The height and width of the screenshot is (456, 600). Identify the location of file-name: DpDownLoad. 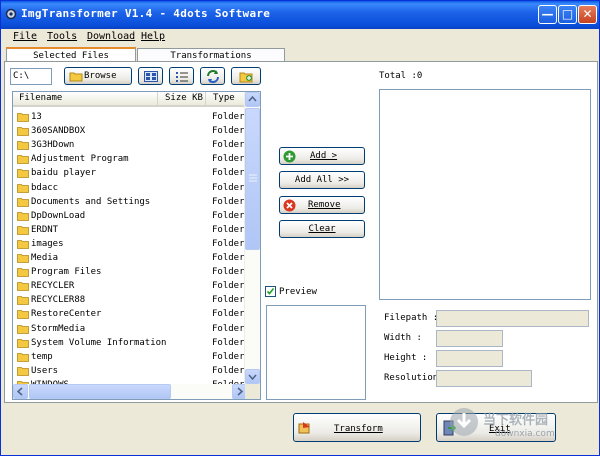
(58, 215).